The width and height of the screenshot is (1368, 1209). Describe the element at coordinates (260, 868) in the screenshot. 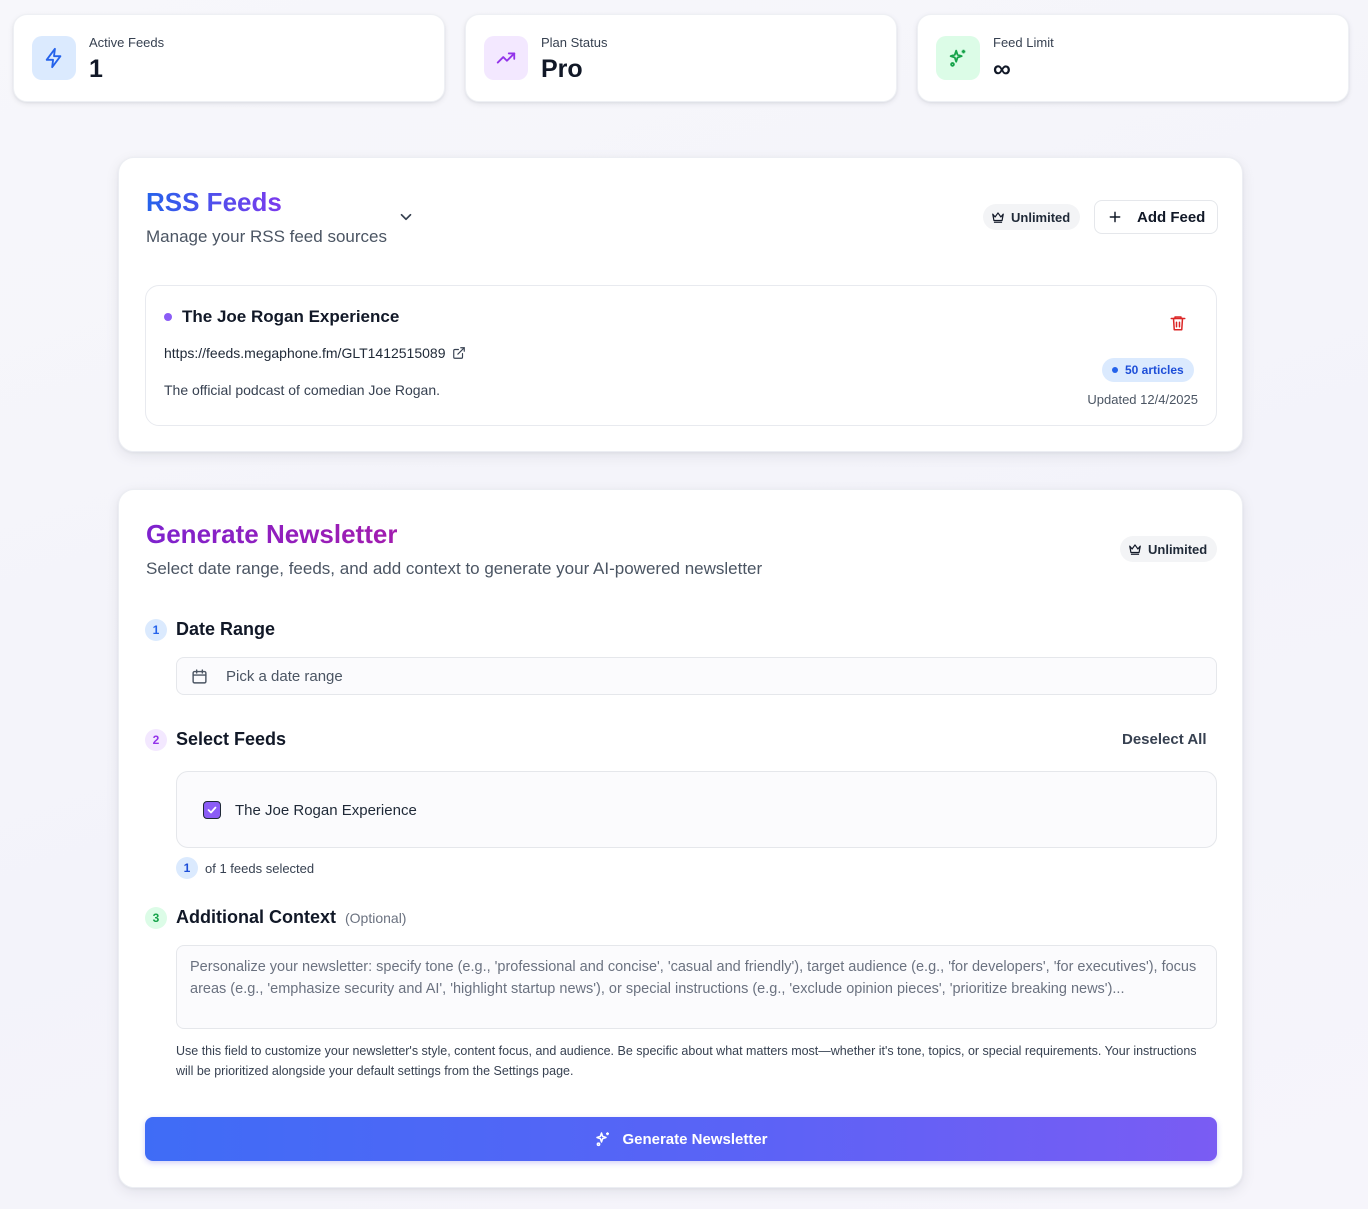

I see `selected-count-text: of 1 feeds selected` at that location.